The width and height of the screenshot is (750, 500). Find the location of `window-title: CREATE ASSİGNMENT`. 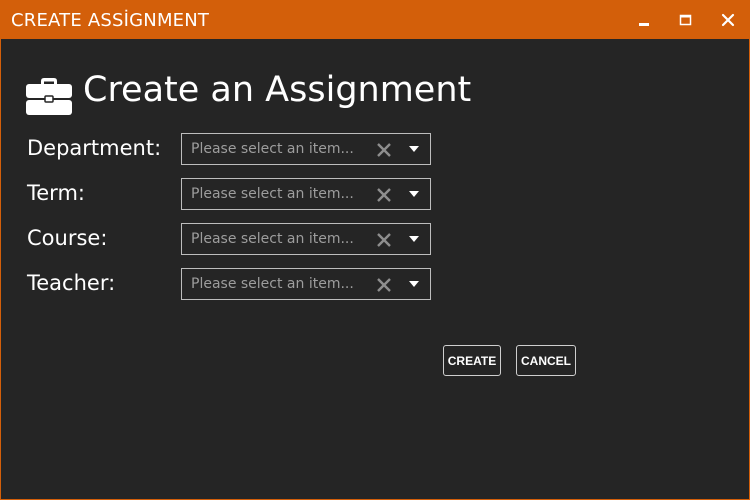

window-title: CREATE ASSİGNMENT is located at coordinates (110, 20).